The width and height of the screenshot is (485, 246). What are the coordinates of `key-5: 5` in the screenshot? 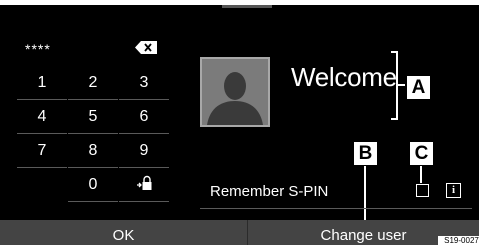 It's located at (93, 117).